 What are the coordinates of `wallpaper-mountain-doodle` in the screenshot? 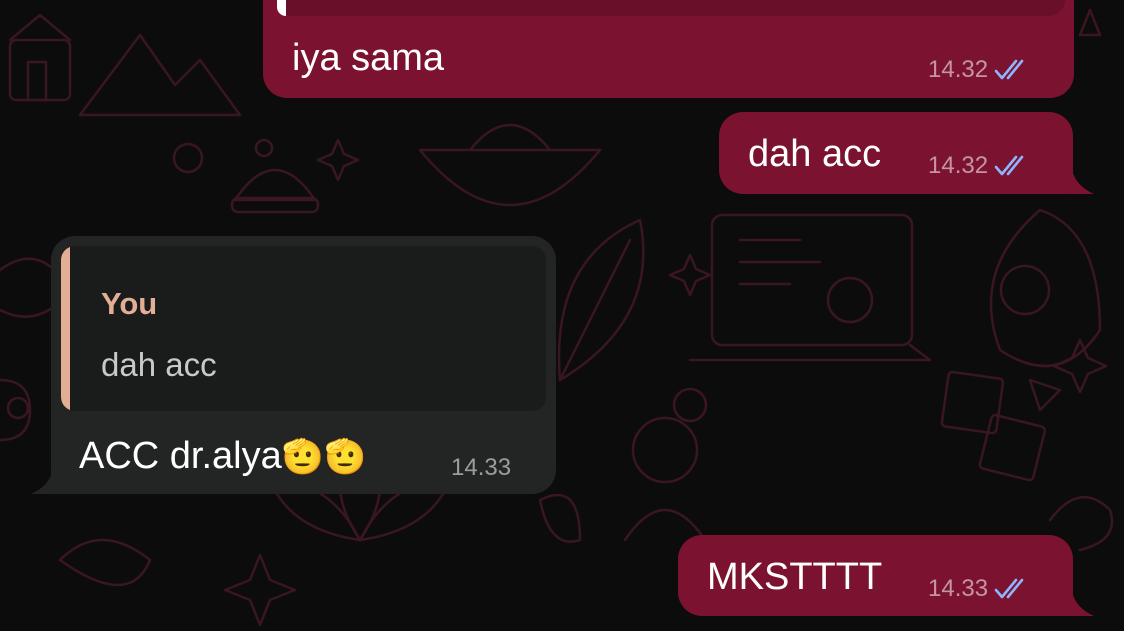 It's located at (160, 75).